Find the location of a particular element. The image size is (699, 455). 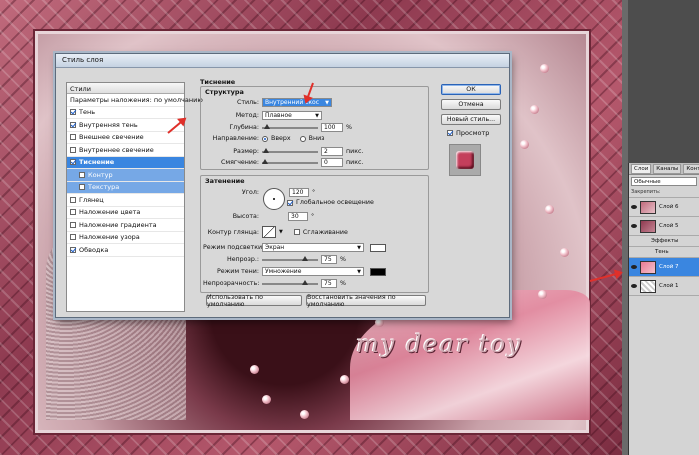

style-label: Наложение узора is located at coordinates (109, 237).